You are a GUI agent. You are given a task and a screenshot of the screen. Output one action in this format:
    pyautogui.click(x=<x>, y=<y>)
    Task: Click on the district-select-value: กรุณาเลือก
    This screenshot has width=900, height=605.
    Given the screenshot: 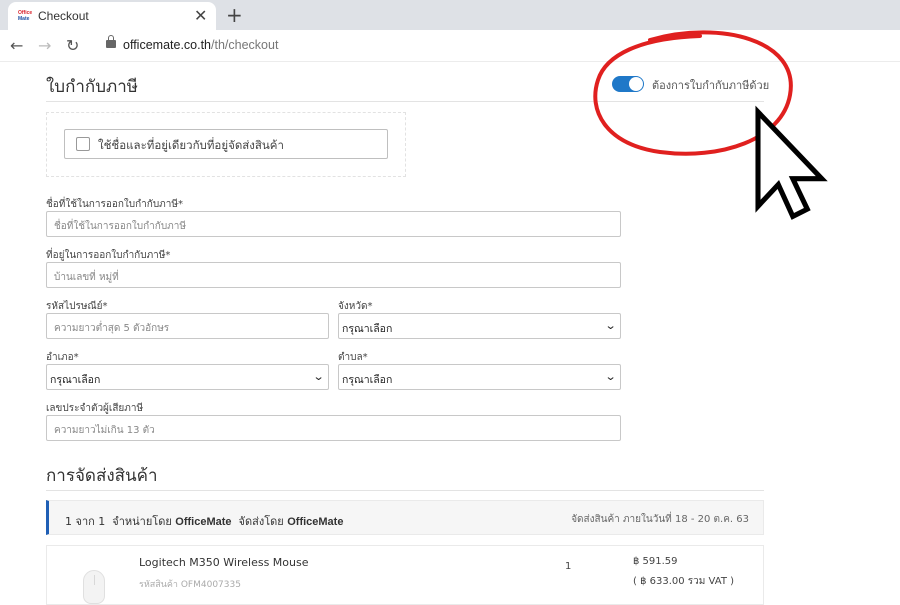 What is the action you would take?
    pyautogui.click(x=75, y=380)
    